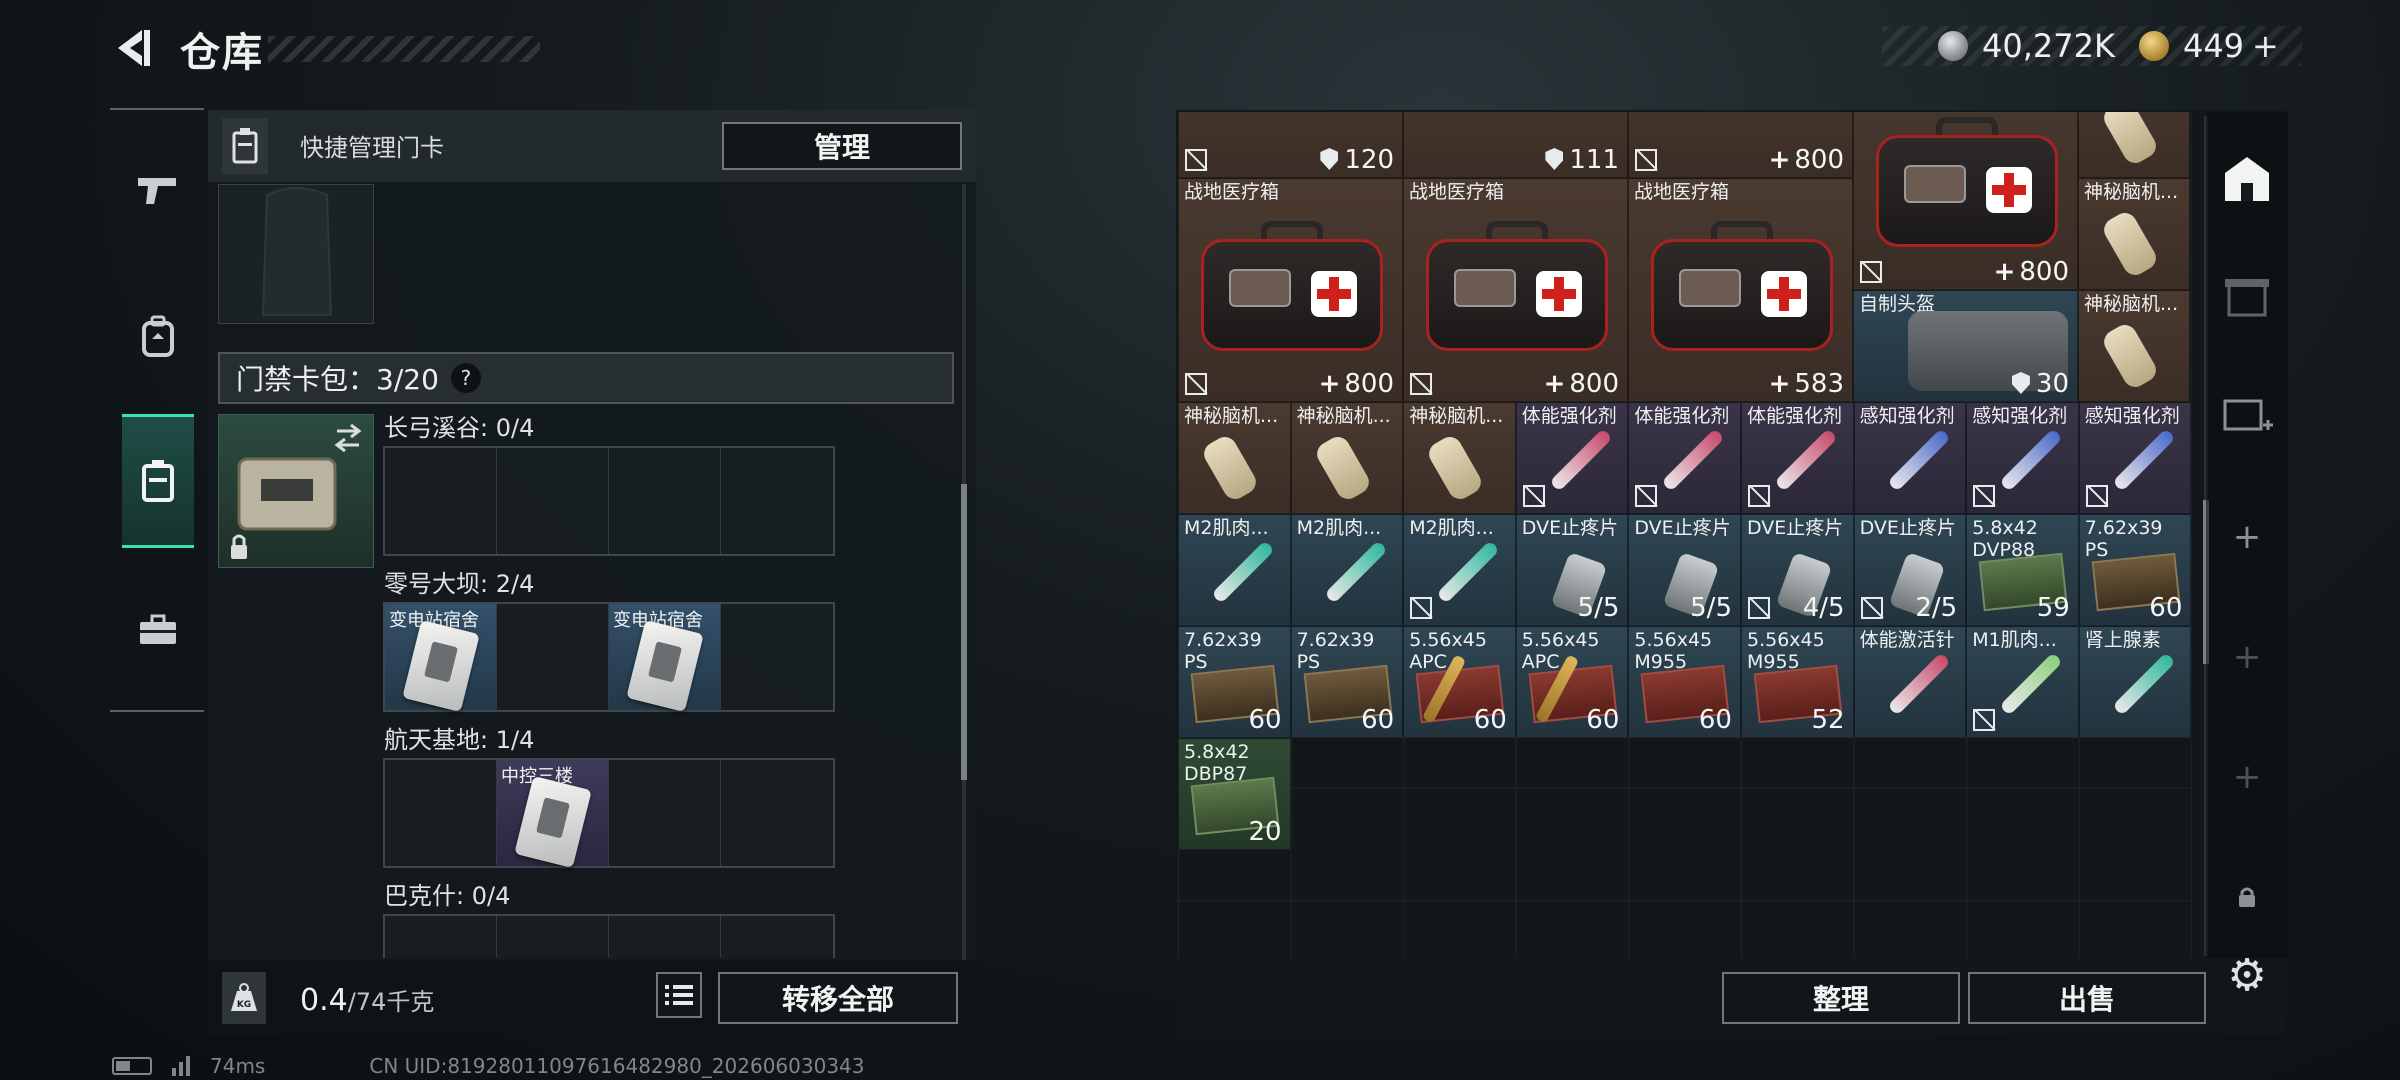 The height and width of the screenshot is (1080, 2400). Describe the element at coordinates (964, 632) in the screenshot. I see `left-scrollbar-thumb` at that location.